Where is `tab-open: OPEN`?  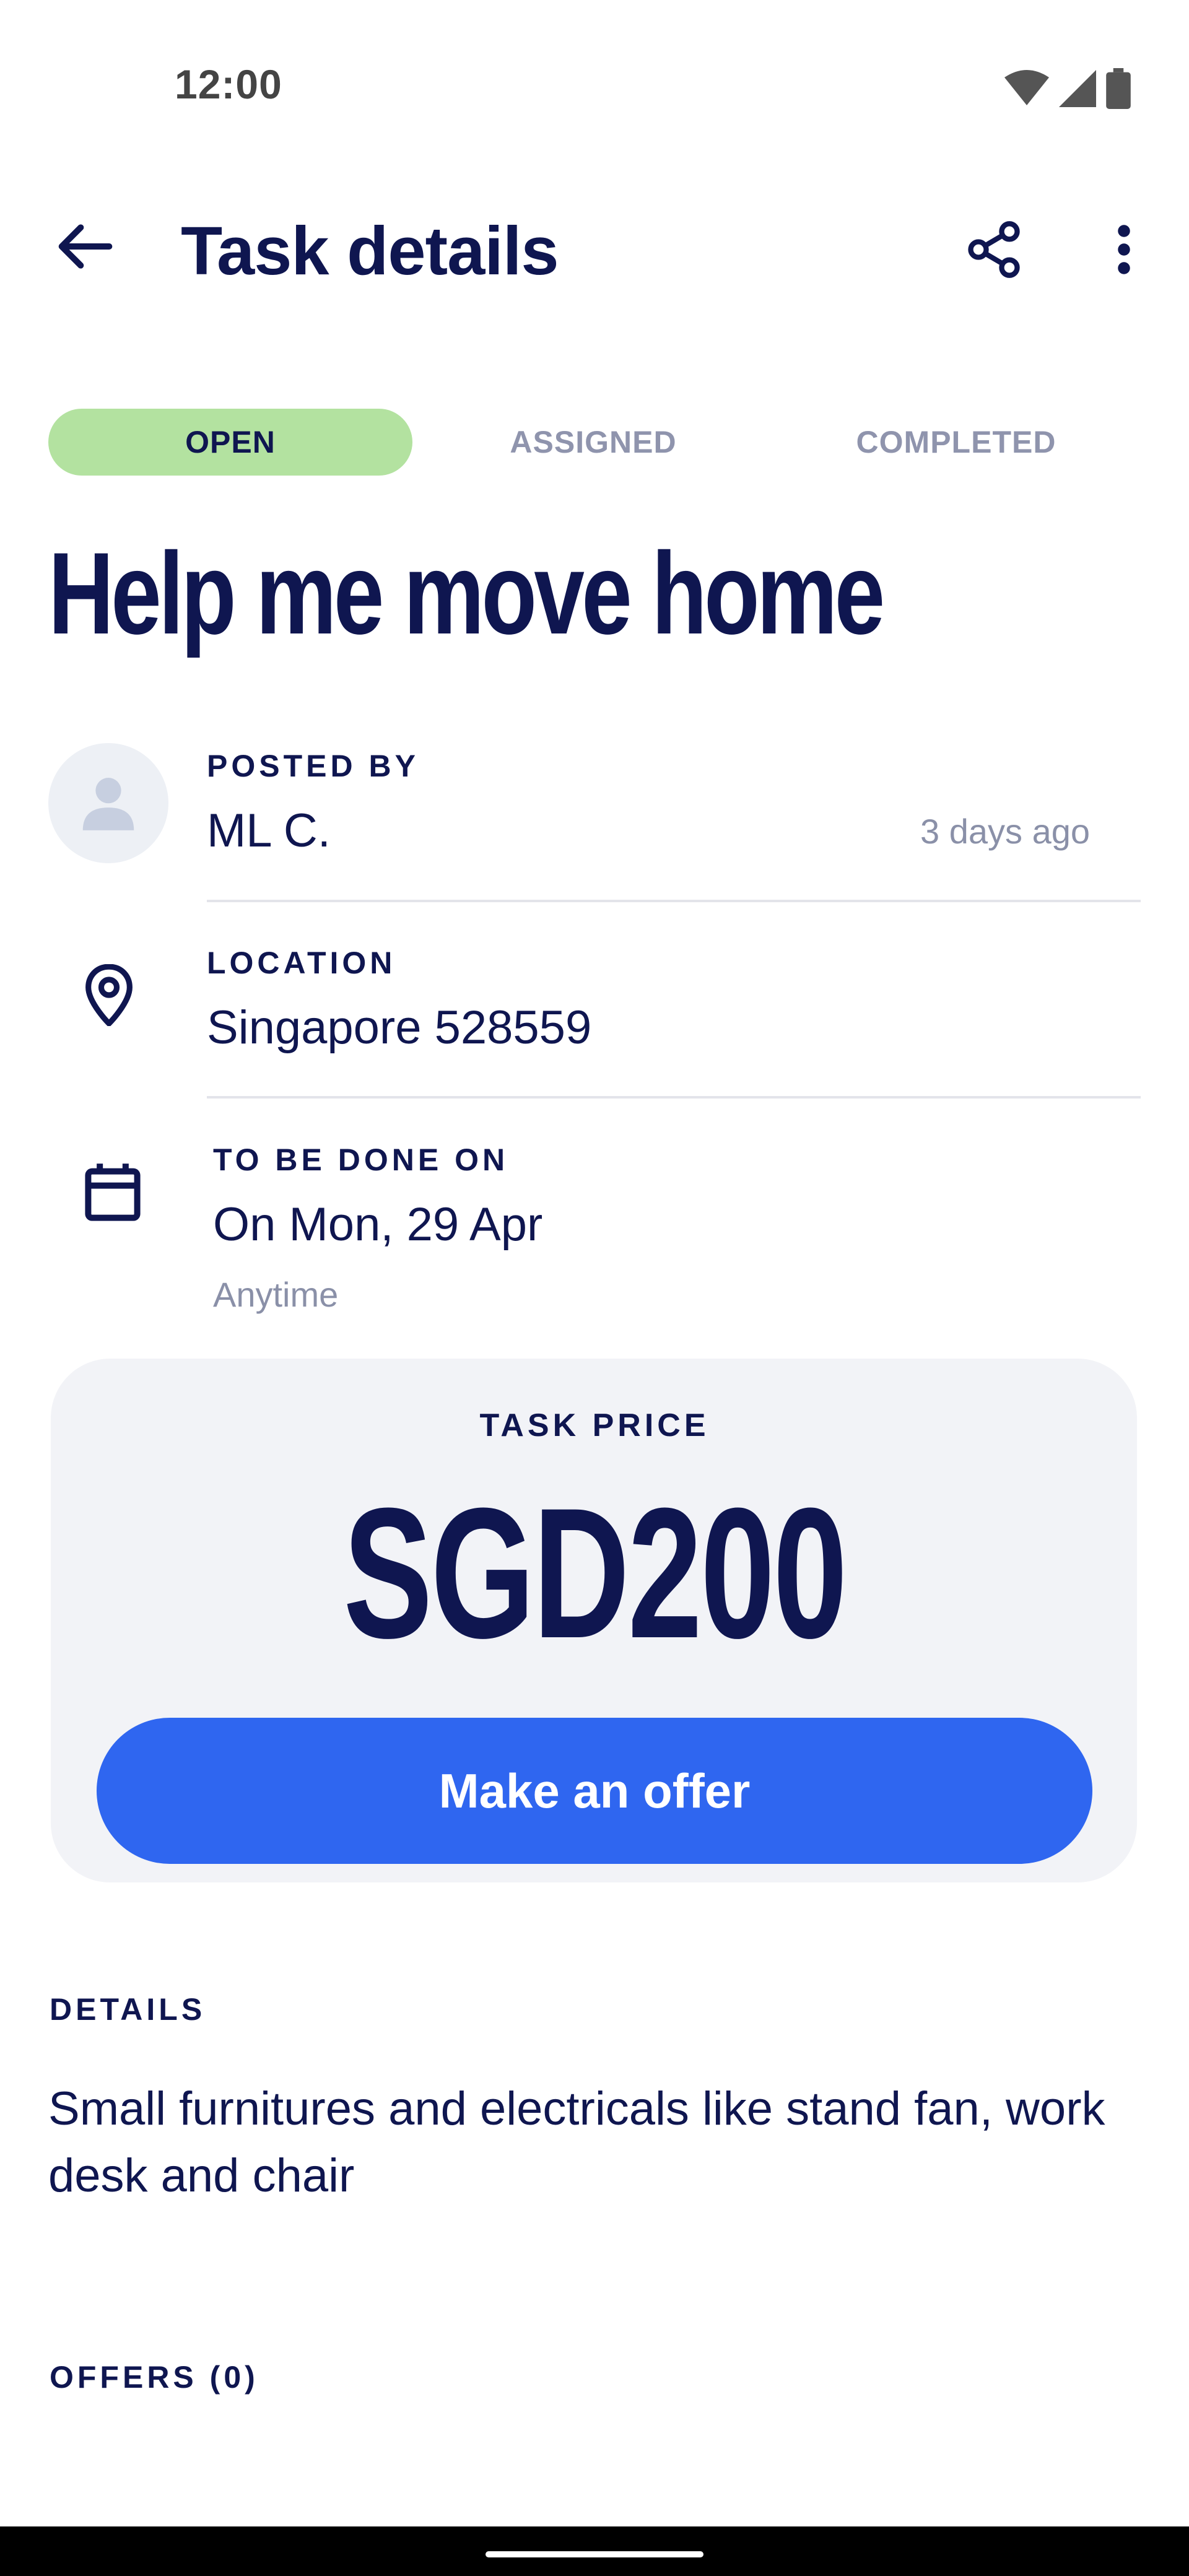
tab-open: OPEN is located at coordinates (230, 442).